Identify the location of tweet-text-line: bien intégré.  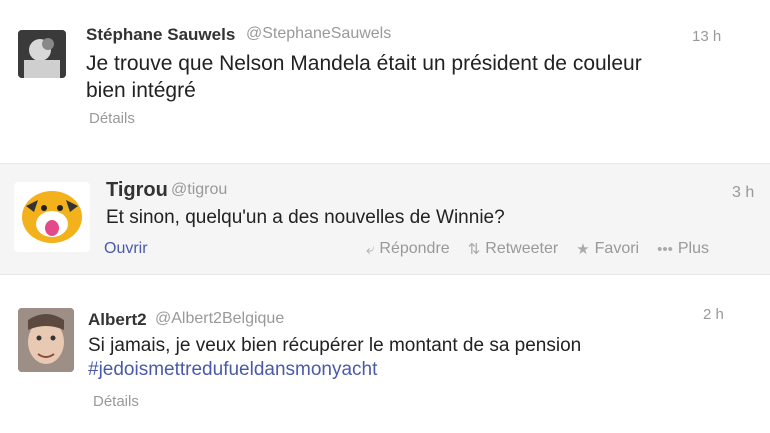
(141, 90).